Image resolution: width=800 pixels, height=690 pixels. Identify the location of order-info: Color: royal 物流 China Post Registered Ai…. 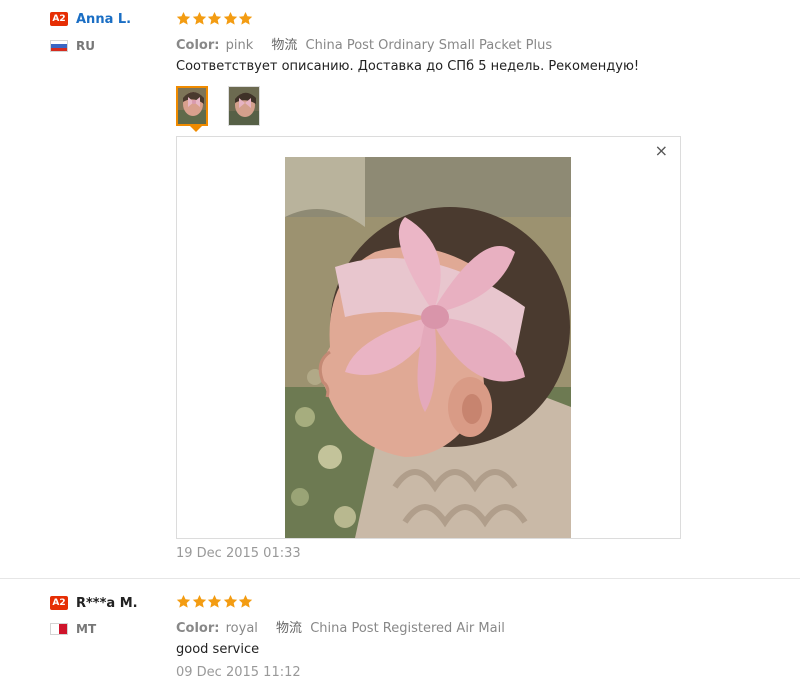
(340, 626).